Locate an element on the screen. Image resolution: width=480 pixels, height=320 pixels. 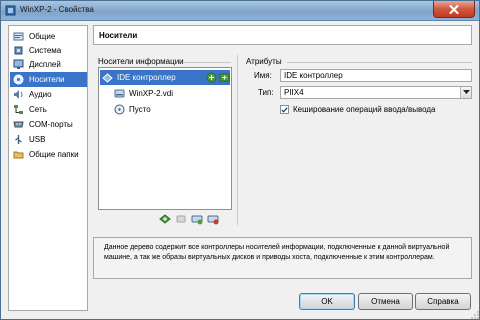
add-controller-icon is located at coordinates (165, 219).